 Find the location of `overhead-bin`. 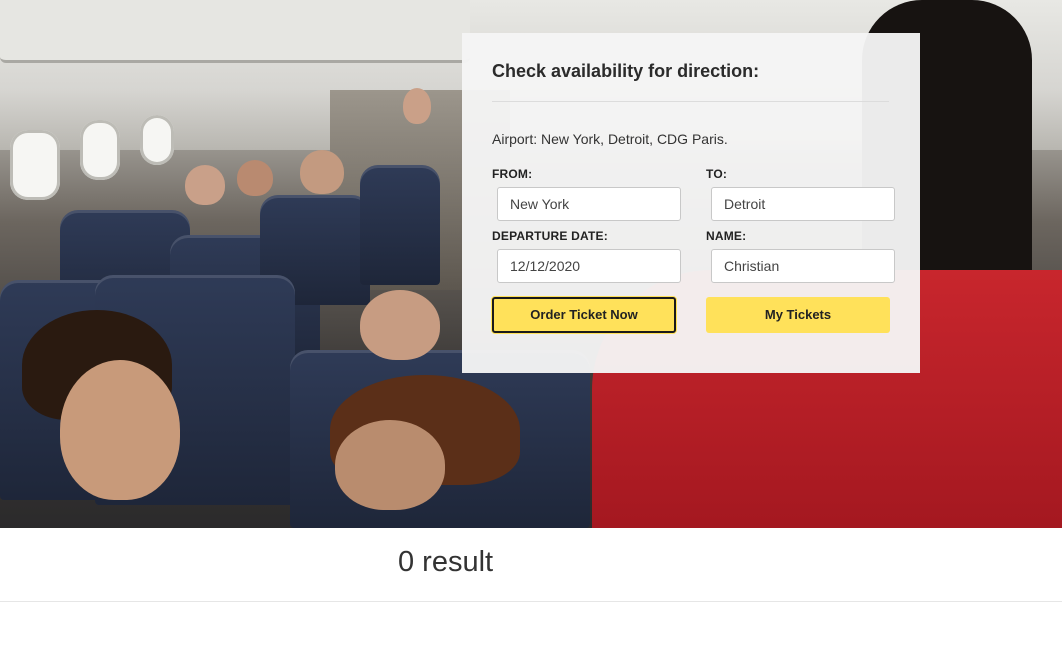

overhead-bin is located at coordinates (235, 31).